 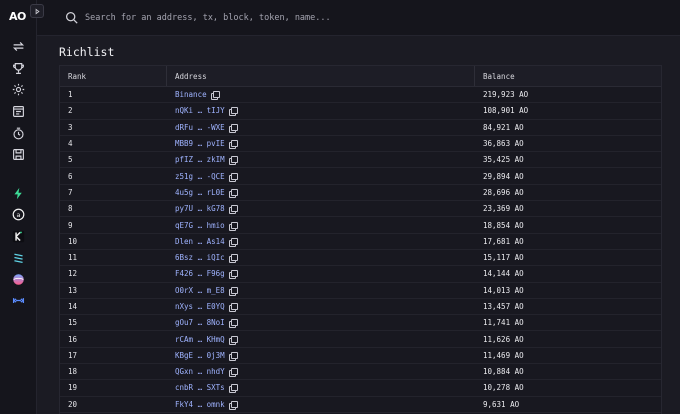 What do you see at coordinates (18, 193) in the screenshot?
I see `lightning-icon` at bounding box center [18, 193].